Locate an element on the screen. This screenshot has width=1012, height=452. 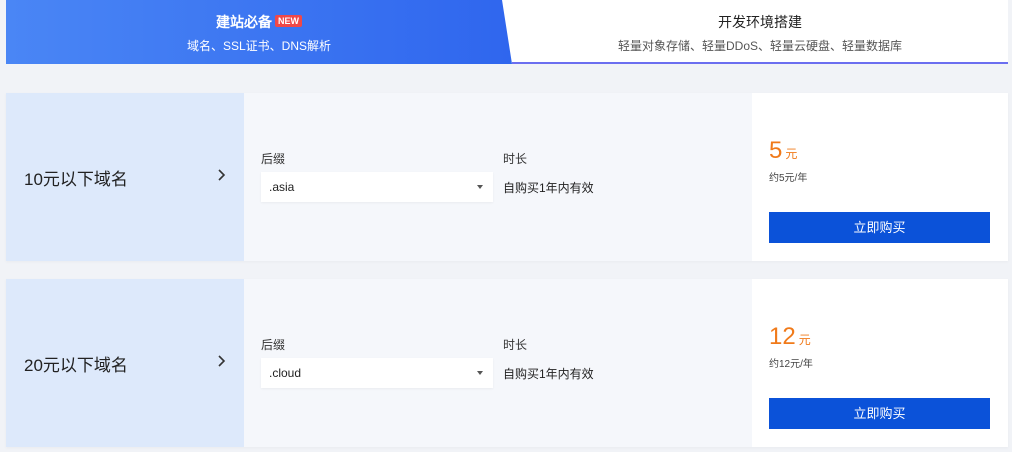
tab-title: 开发环境搭建 is located at coordinates (760, 22).